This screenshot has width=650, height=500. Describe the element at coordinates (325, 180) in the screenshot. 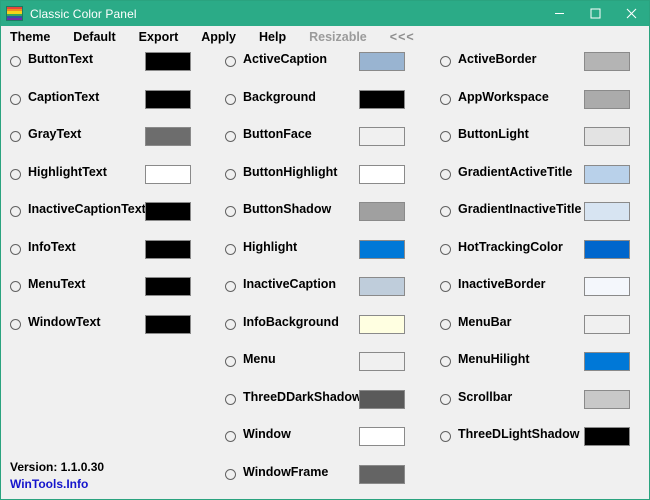

I see `color-row: ButtonHighlight` at that location.